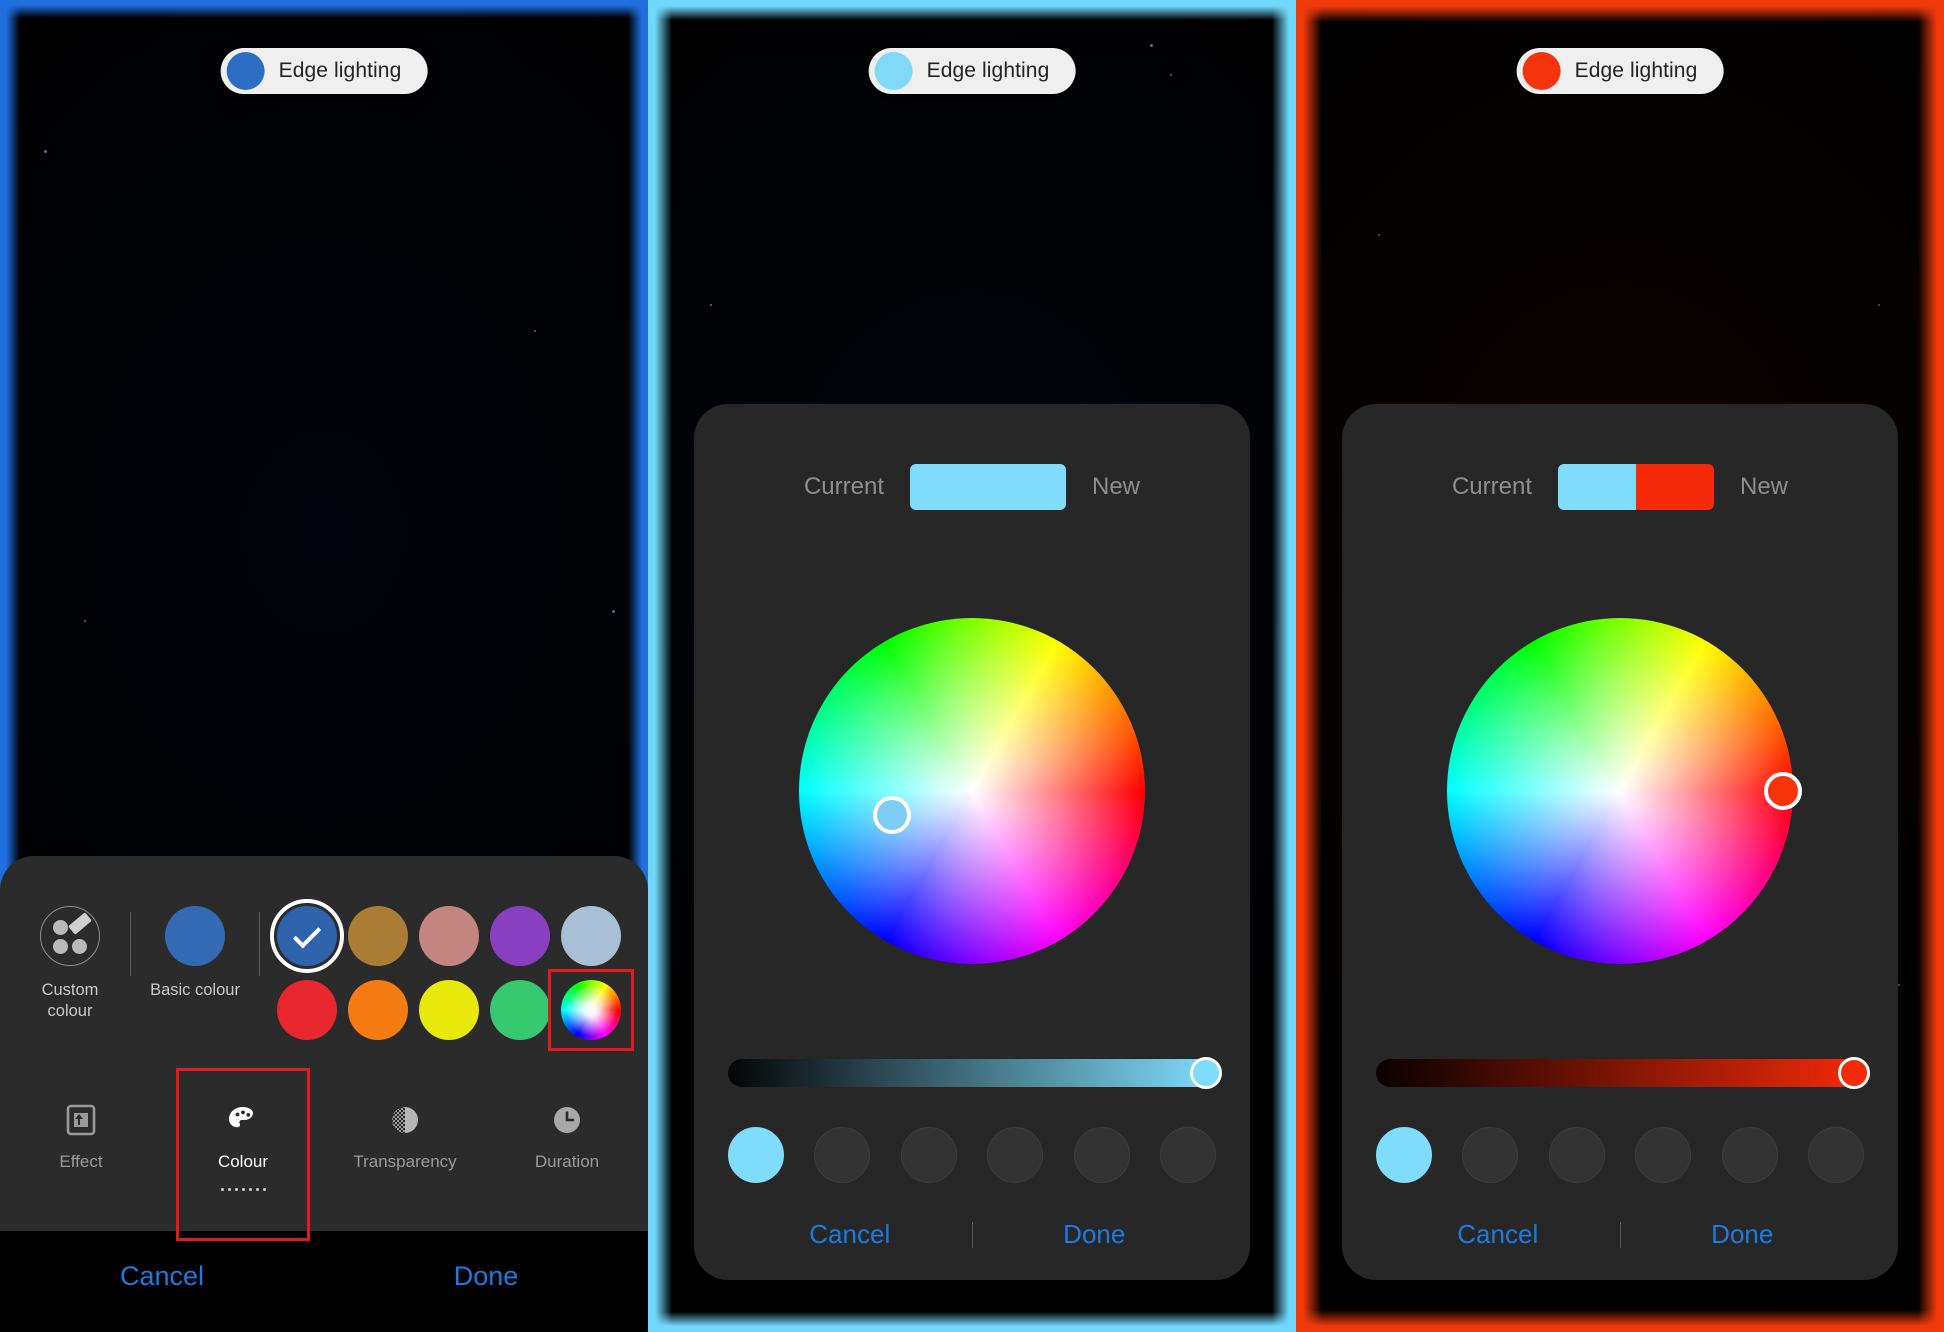 Image resolution: width=1944 pixels, height=1332 pixels. I want to click on sheet-footer: Cancel Done, so click(324, 1281).